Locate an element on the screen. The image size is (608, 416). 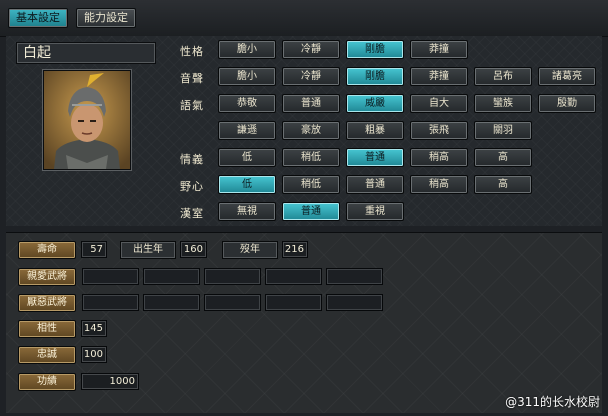
trait-label: 野心 is located at coordinates (192, 186).